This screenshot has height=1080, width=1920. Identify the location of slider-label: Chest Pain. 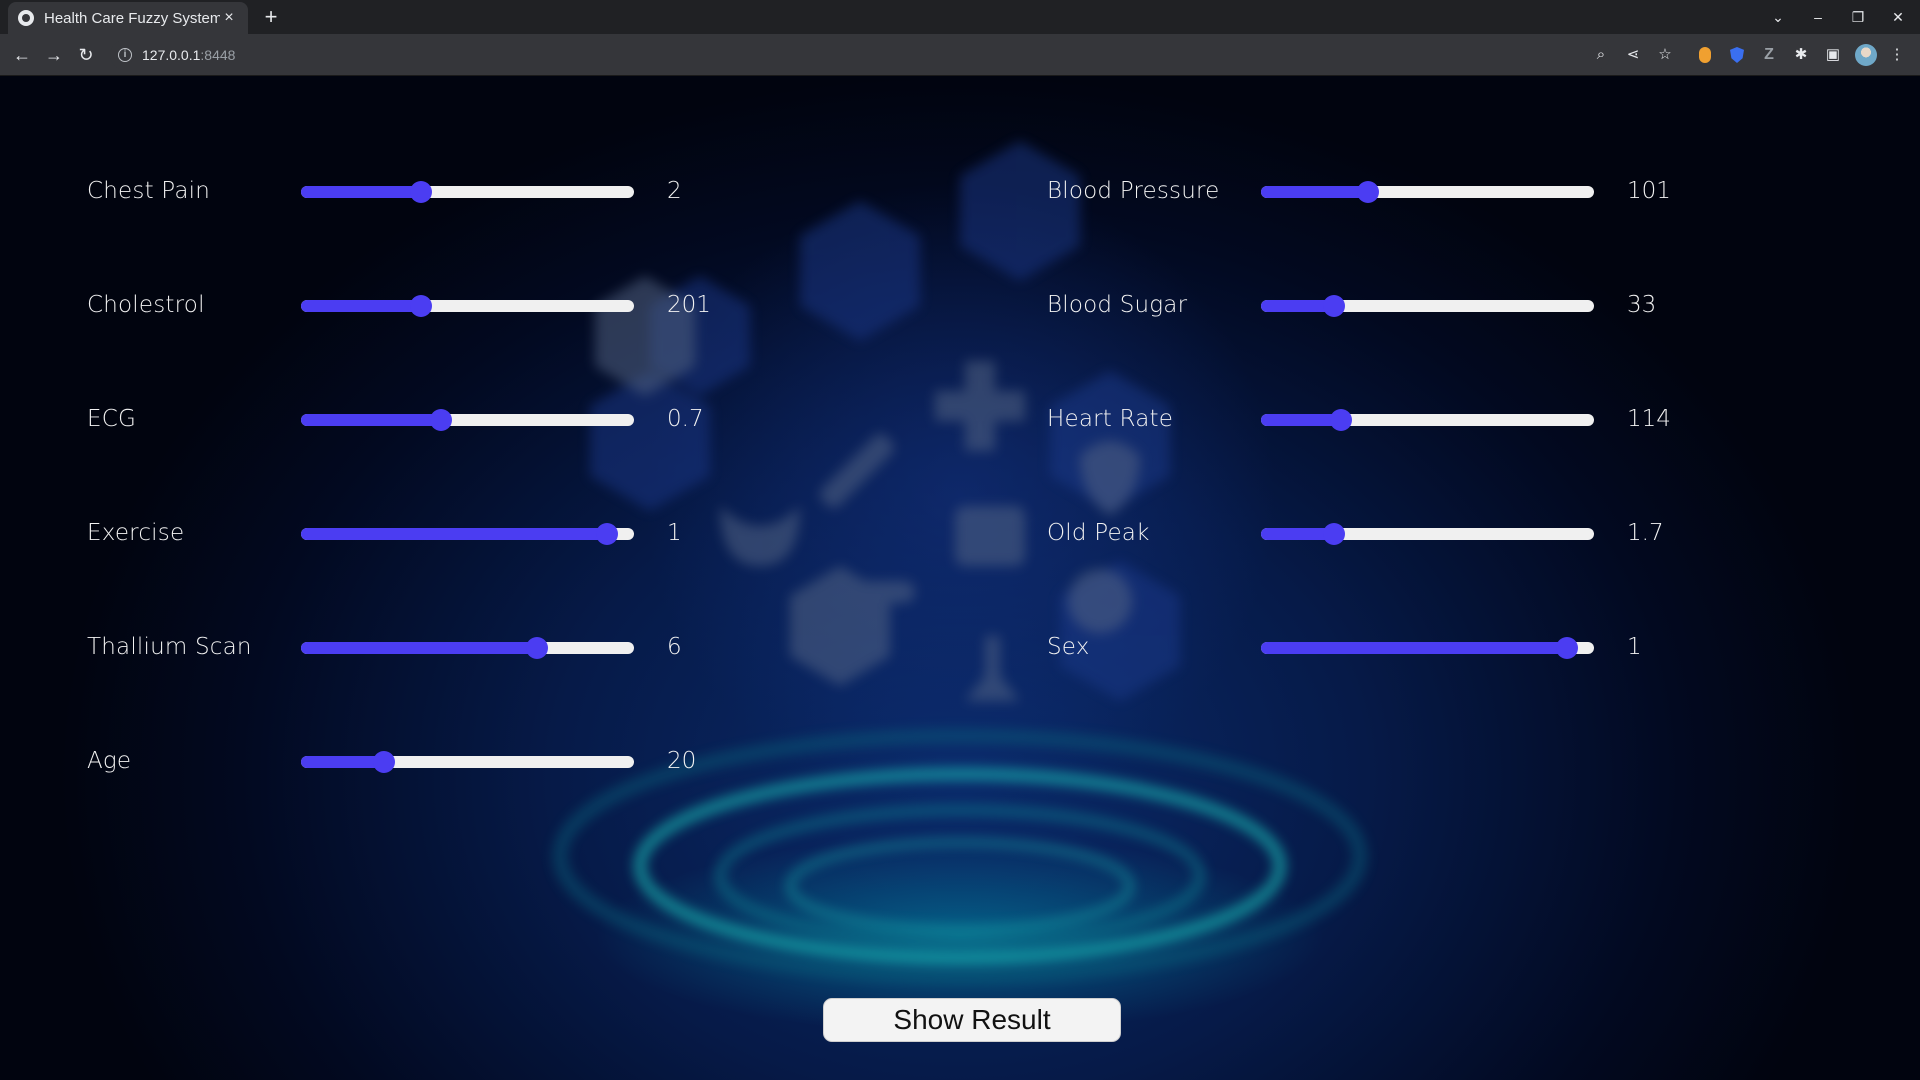
(148, 191).